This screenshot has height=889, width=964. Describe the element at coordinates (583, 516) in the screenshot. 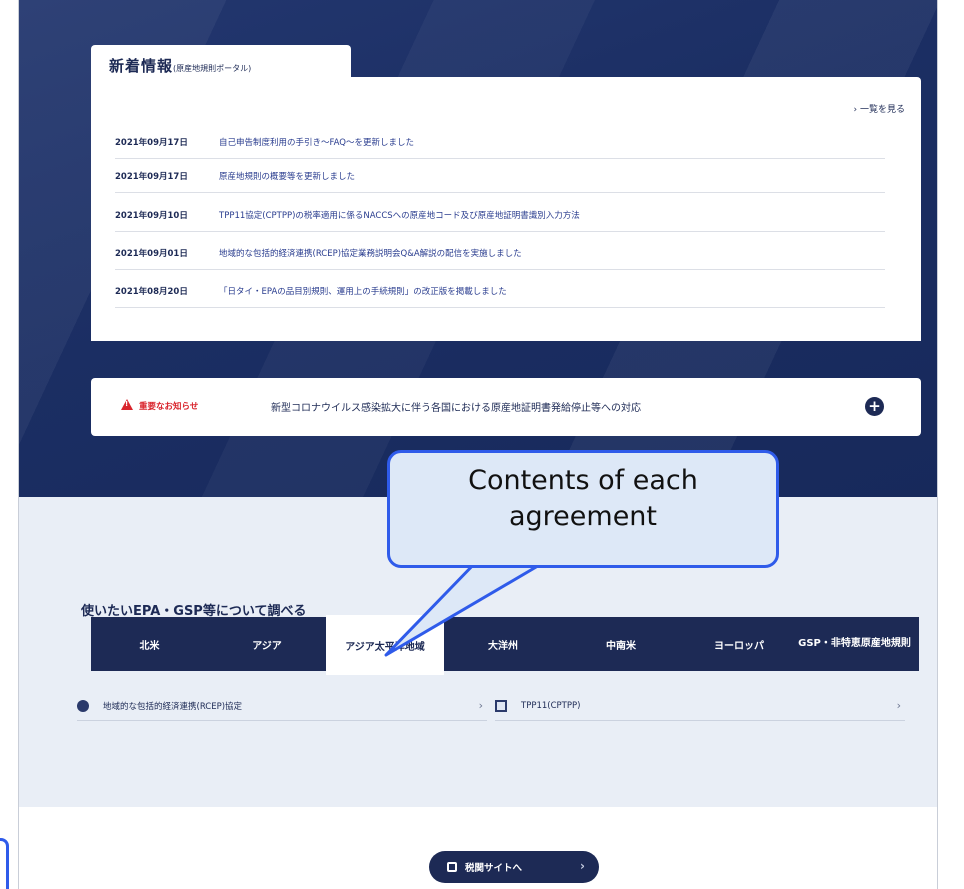

I see `callout-line-2: agreement` at that location.